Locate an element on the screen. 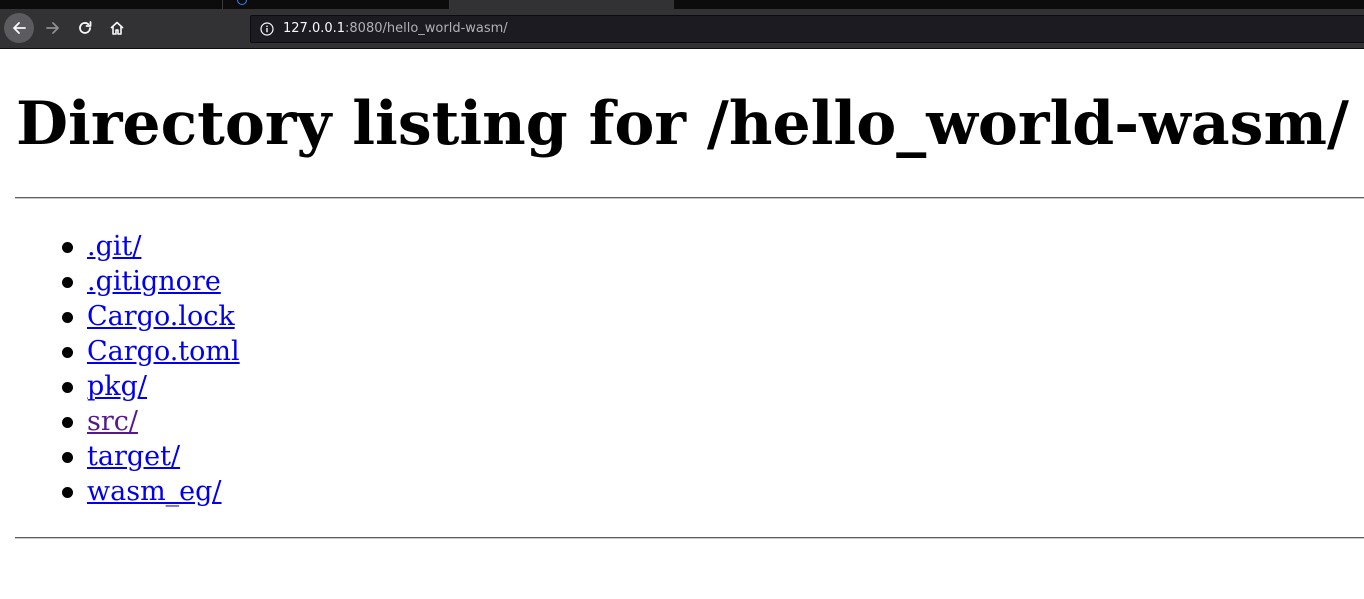 The width and height of the screenshot is (1364, 599). entry-link: Cargo.lock is located at coordinates (161, 316).